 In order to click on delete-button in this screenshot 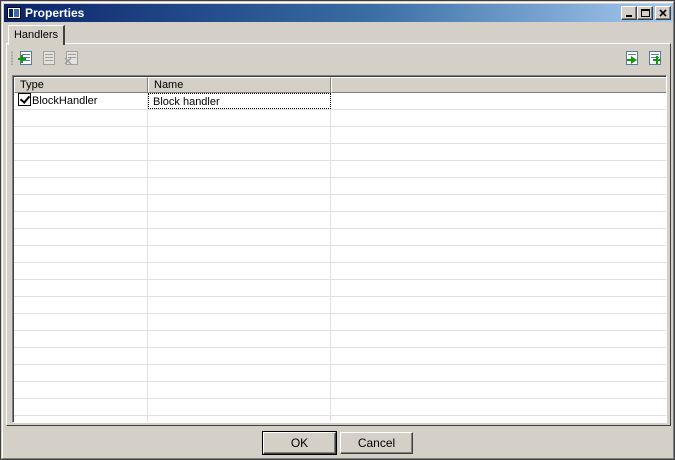, I will do `click(72, 58)`.